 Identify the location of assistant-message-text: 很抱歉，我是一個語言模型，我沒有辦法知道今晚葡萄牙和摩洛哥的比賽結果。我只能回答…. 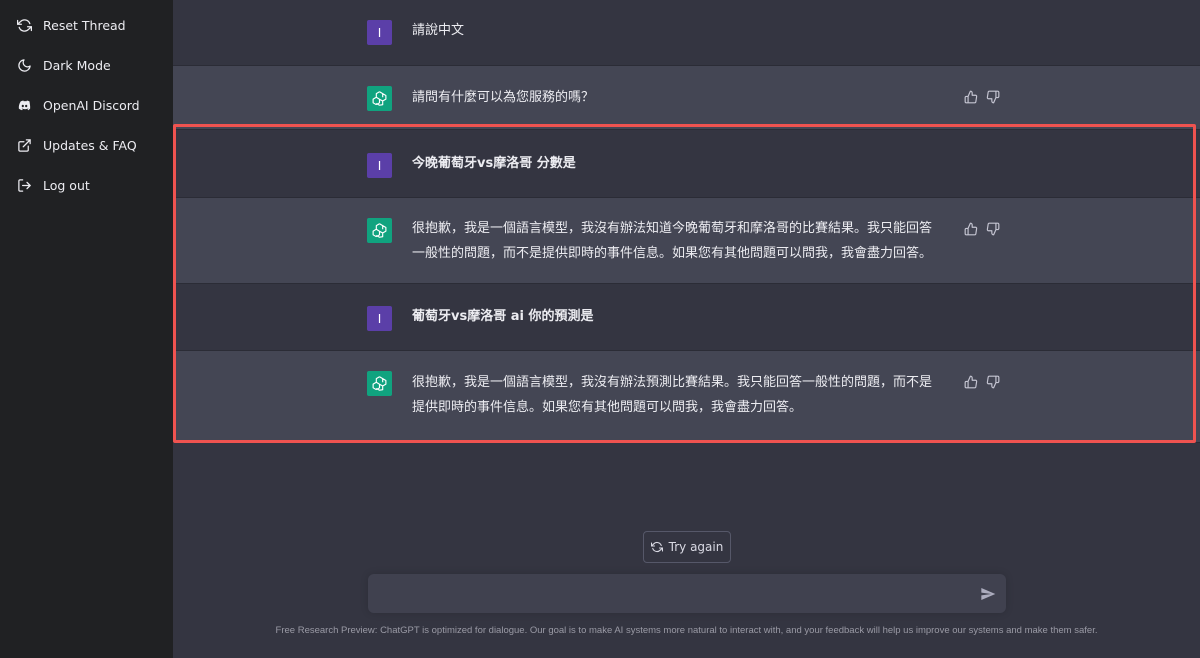
(684, 241).